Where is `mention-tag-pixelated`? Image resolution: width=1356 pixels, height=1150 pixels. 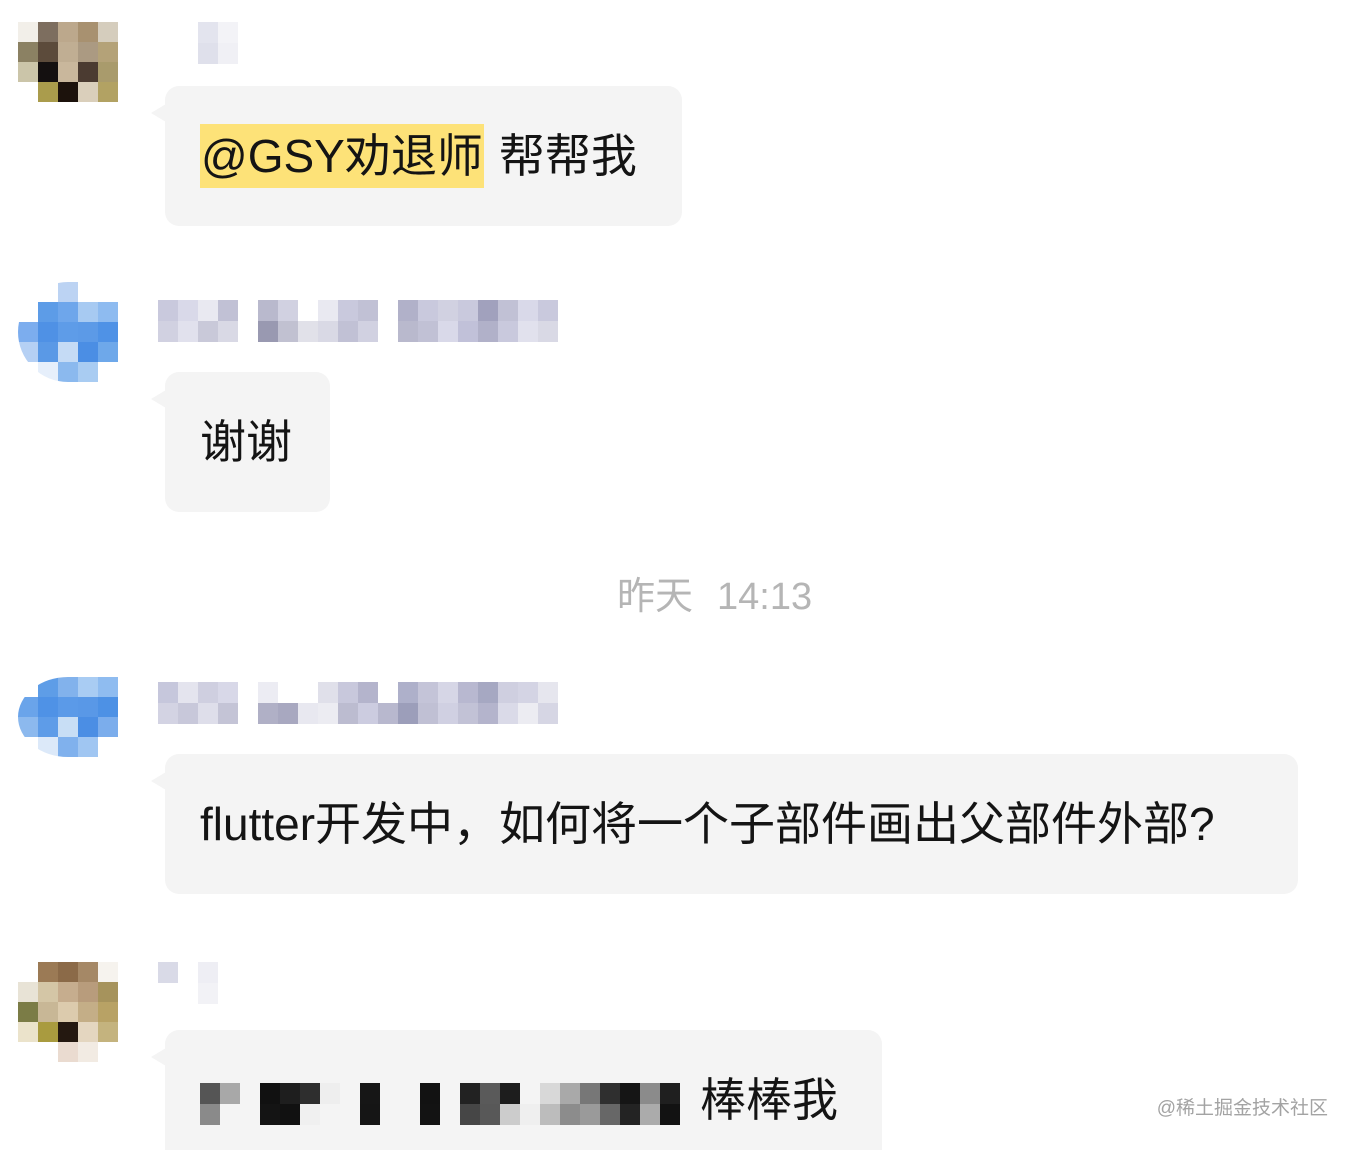
mention-tag-pixelated is located at coordinates (440, 1103).